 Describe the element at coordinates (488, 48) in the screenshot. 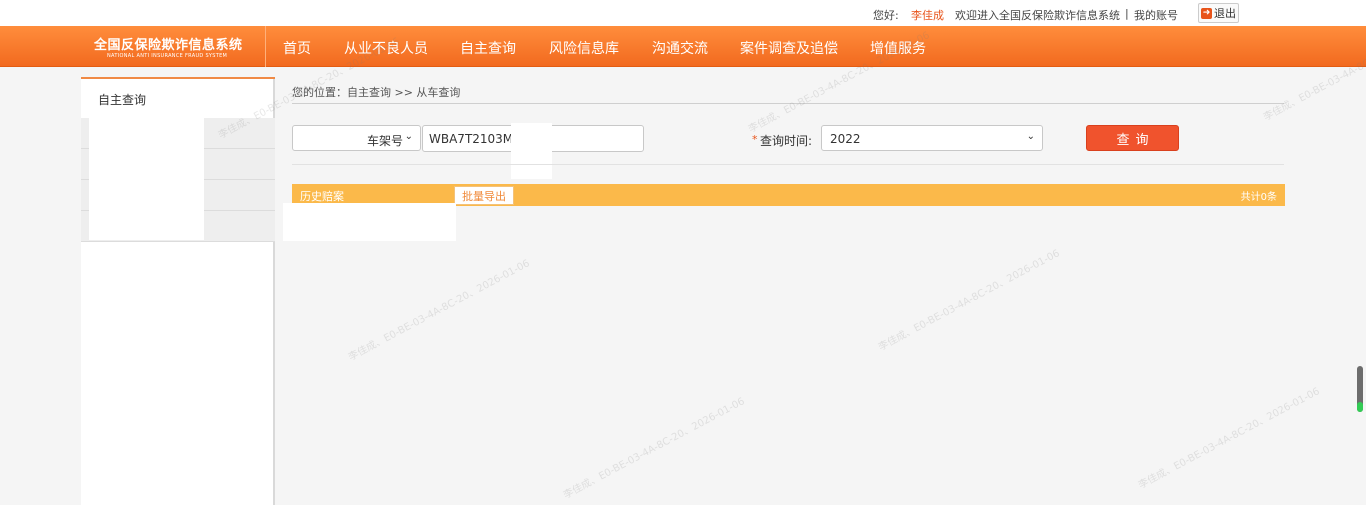

I see `nav-item-self-query: 自主查询` at that location.